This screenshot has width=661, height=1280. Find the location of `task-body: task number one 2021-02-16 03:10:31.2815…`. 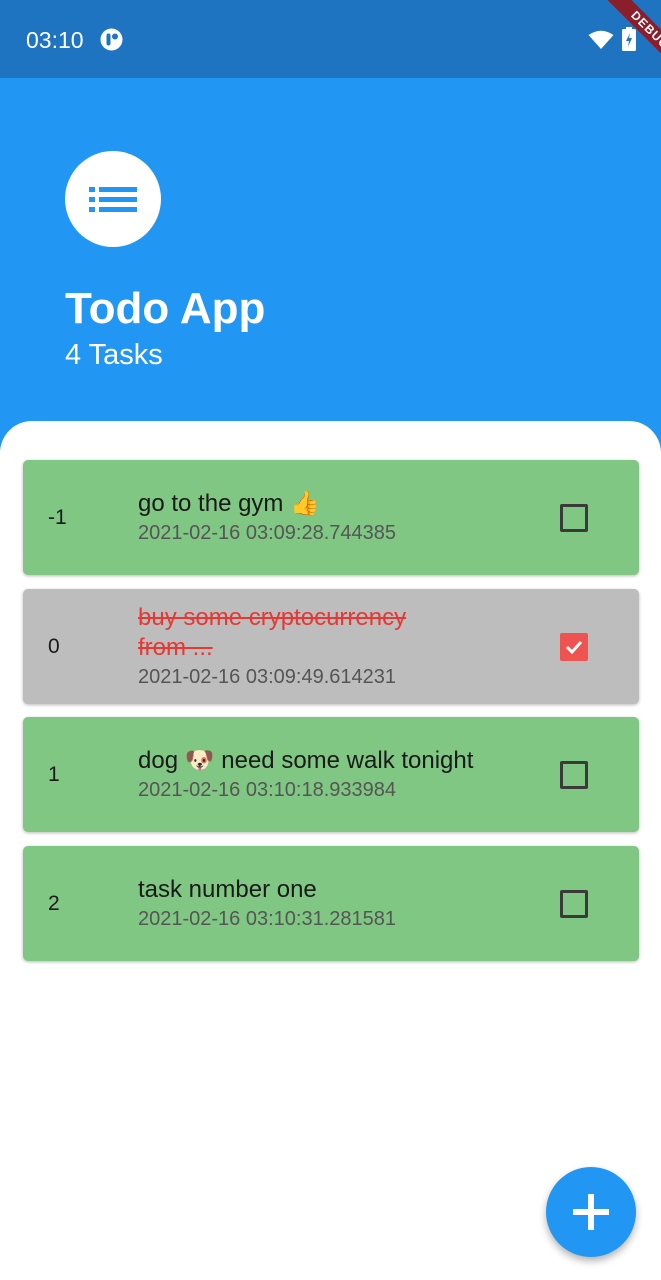

task-body: task number one 2021-02-16 03:10:31.2815… is located at coordinates (338, 903).